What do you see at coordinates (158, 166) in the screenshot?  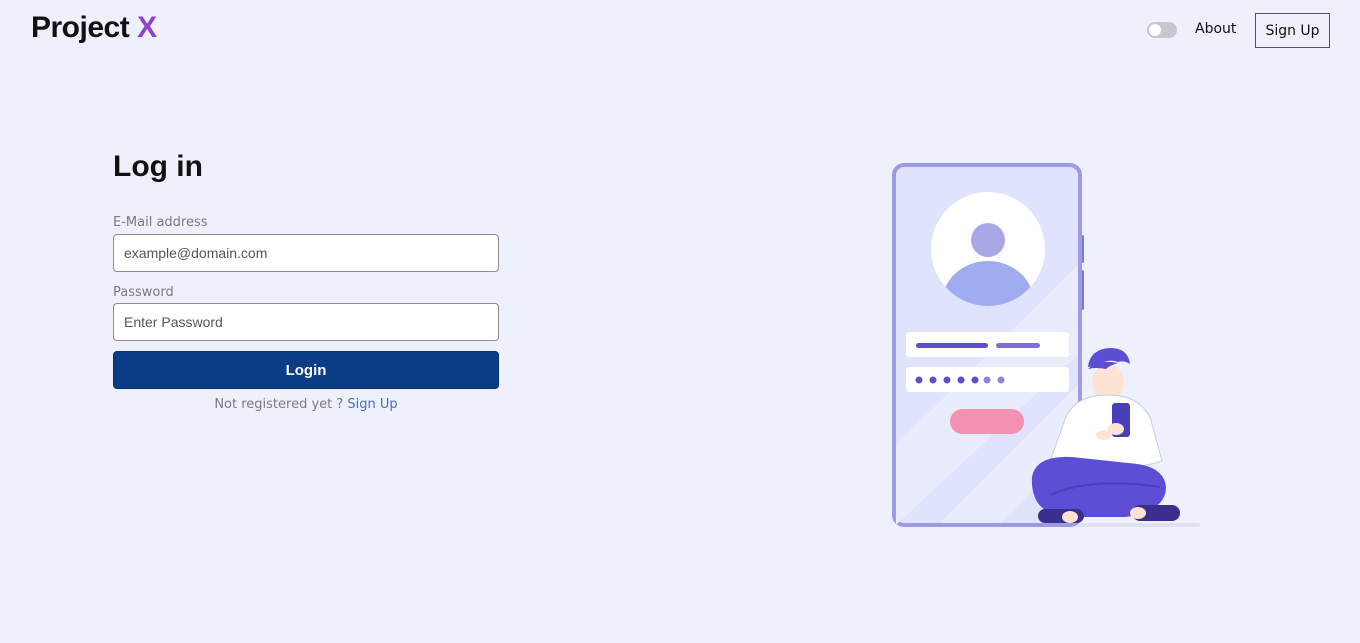 I see `page-title: Log in` at bounding box center [158, 166].